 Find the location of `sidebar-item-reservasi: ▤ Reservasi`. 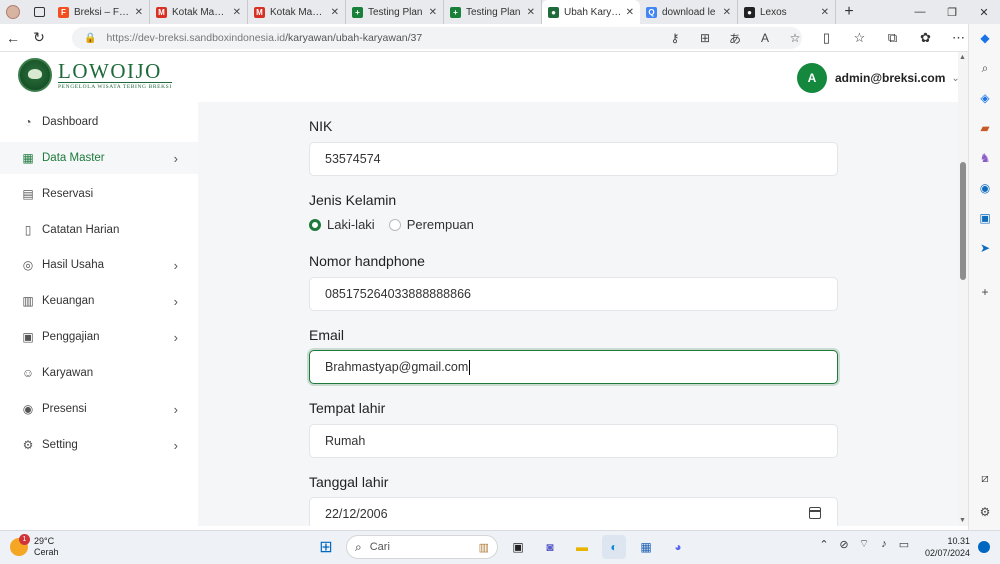

sidebar-item-reservasi: ▤ Reservasi is located at coordinates (99, 194).